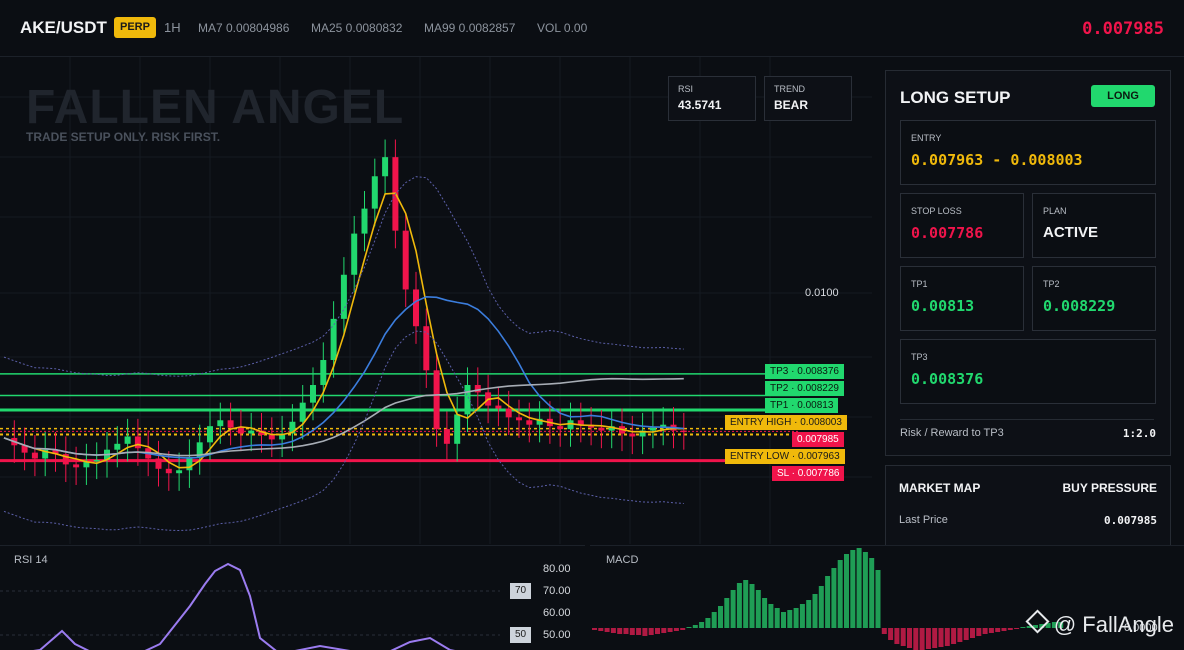 The height and width of the screenshot is (650, 1184). I want to click on plan-box: PLAN ACTIVE, so click(1094, 225).